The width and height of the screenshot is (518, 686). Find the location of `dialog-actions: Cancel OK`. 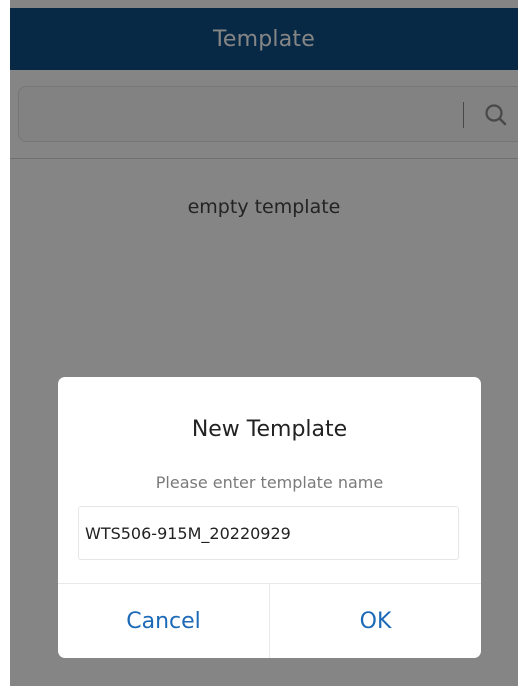

dialog-actions: Cancel OK is located at coordinates (269, 620).